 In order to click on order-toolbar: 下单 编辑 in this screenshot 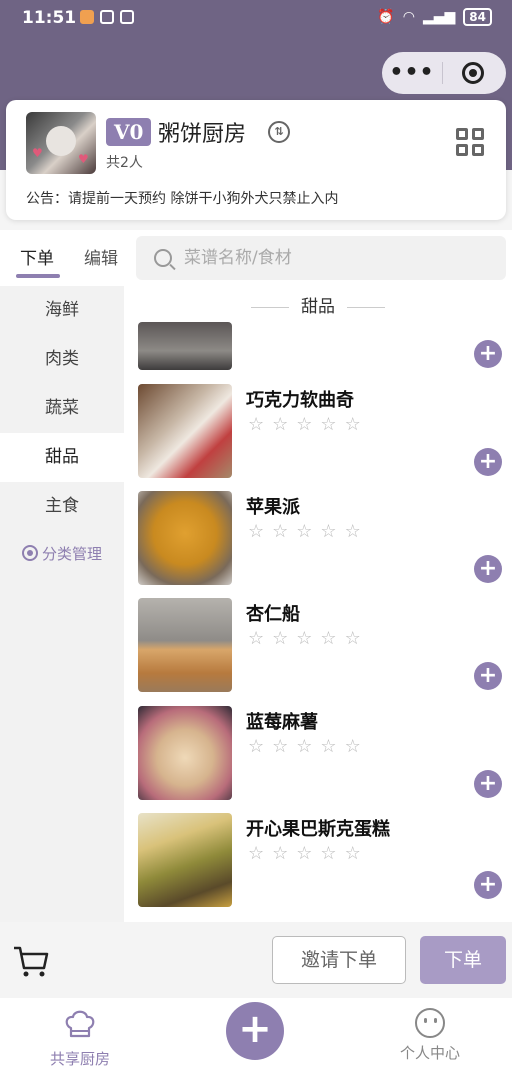, I will do `click(256, 258)`.